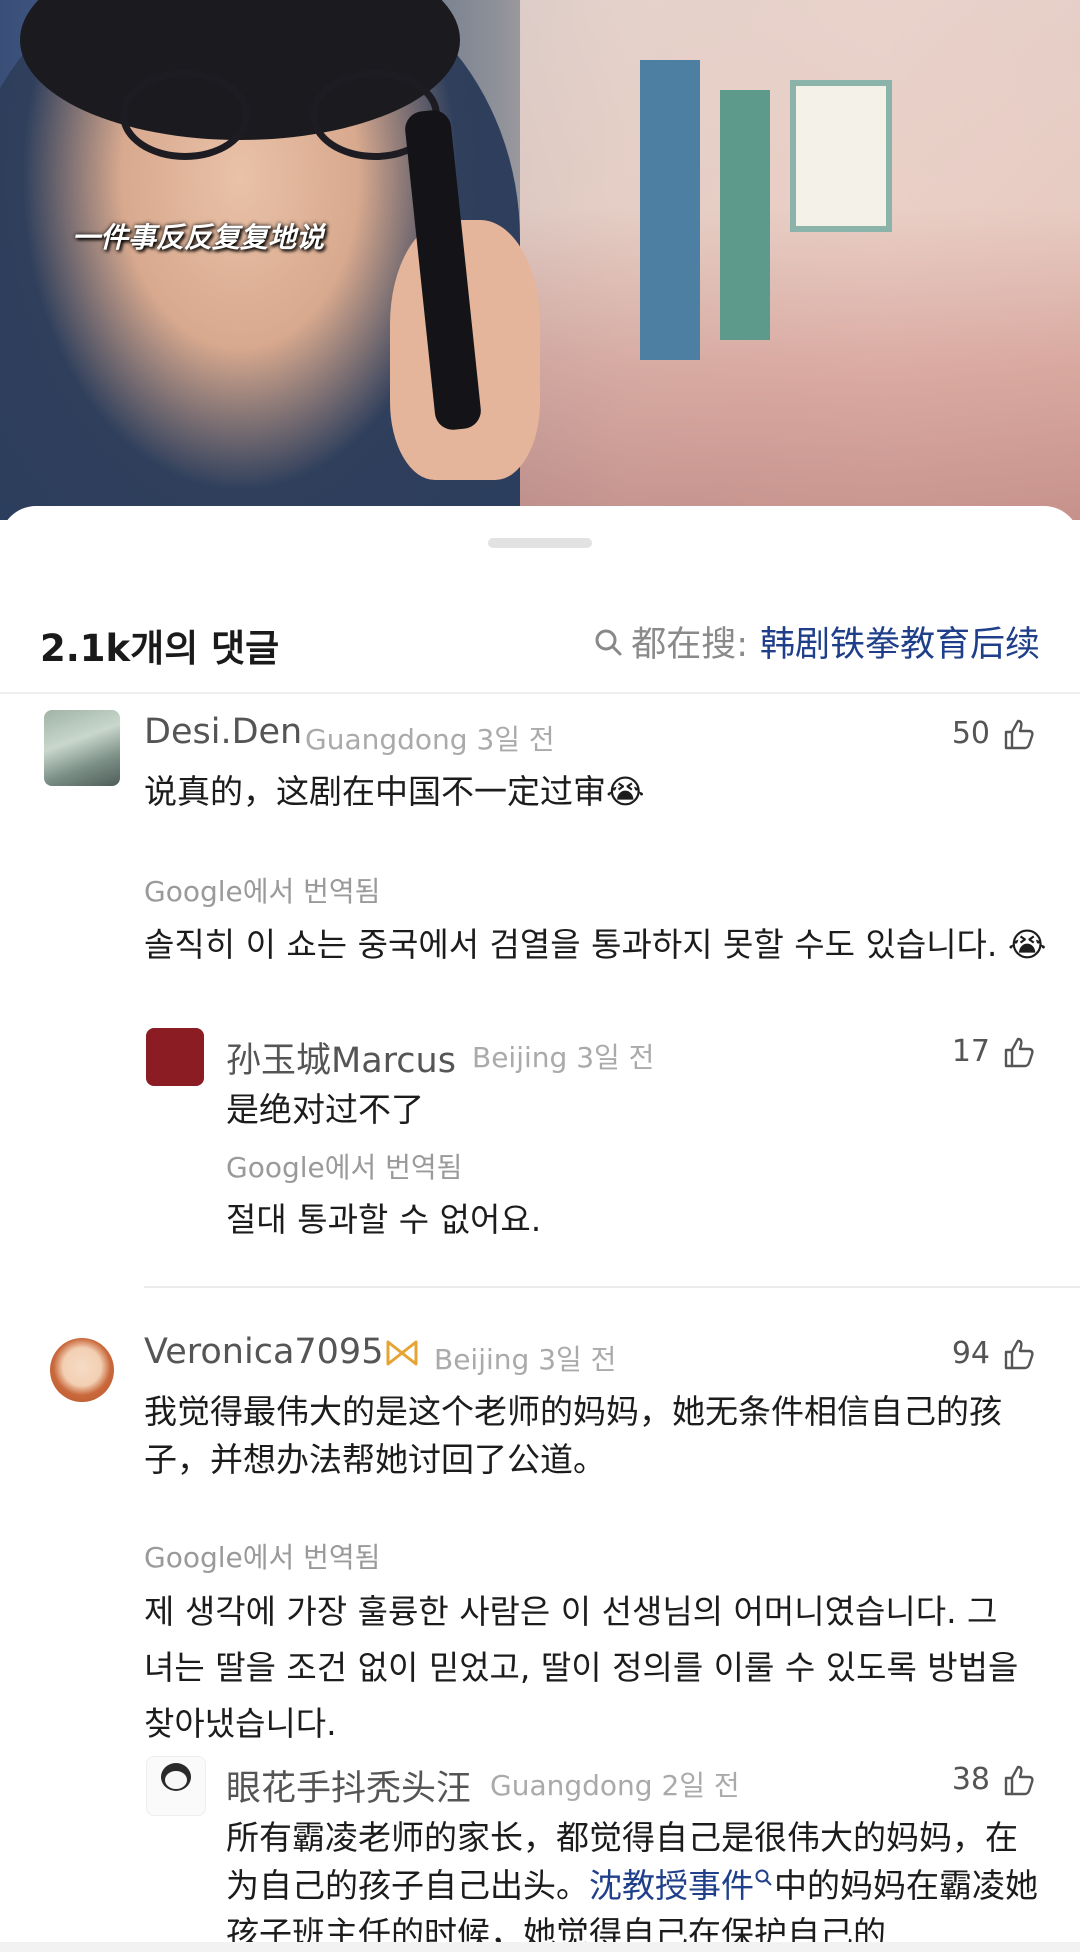 The width and height of the screenshot is (1080, 1958). I want to click on video-background, so click(800, 260).